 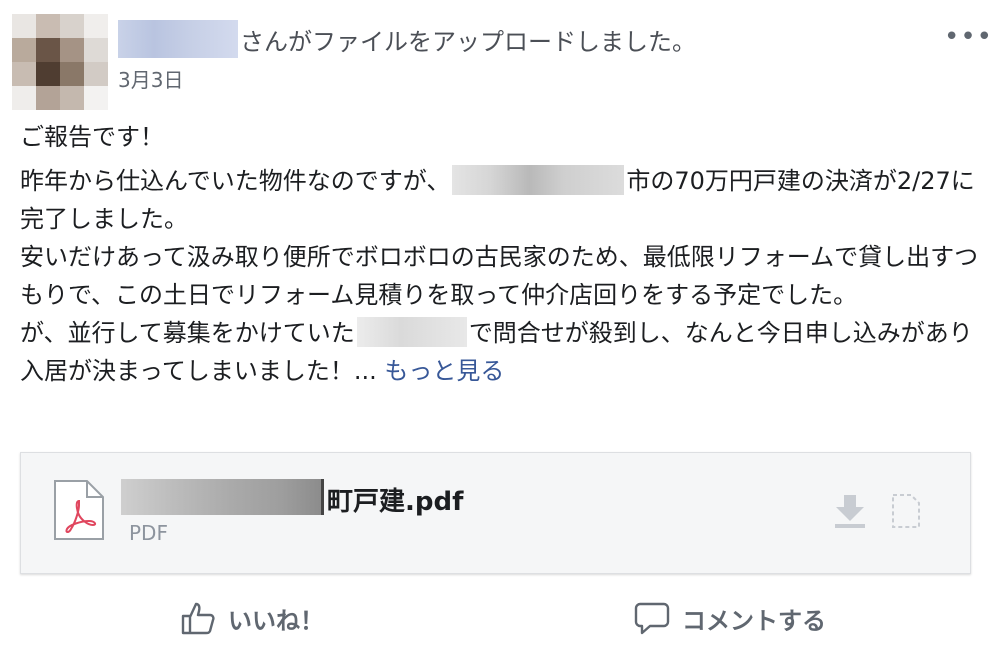 What do you see at coordinates (79, 510) in the screenshot?
I see `pdf-file-icon` at bounding box center [79, 510].